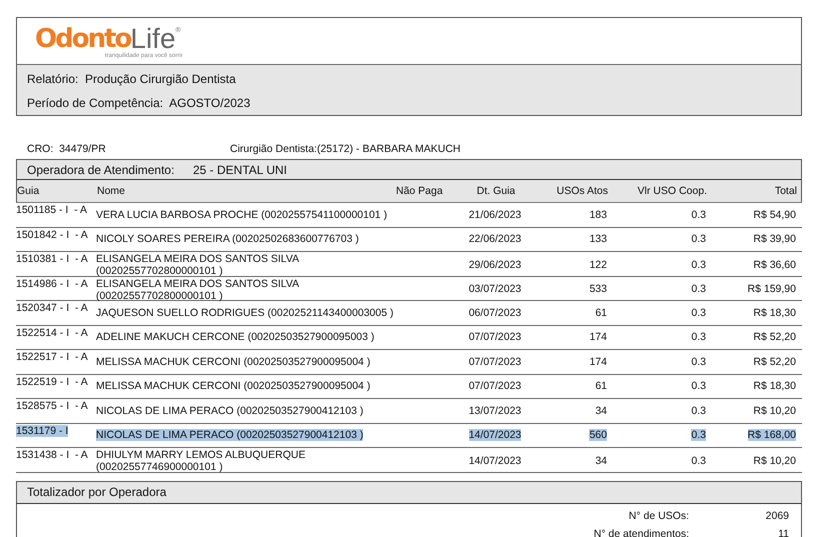 This screenshot has width=829, height=537. Describe the element at coordinates (132, 79) in the screenshot. I see `report-title: Relatório: Produção Cirurgião Dentista` at that location.